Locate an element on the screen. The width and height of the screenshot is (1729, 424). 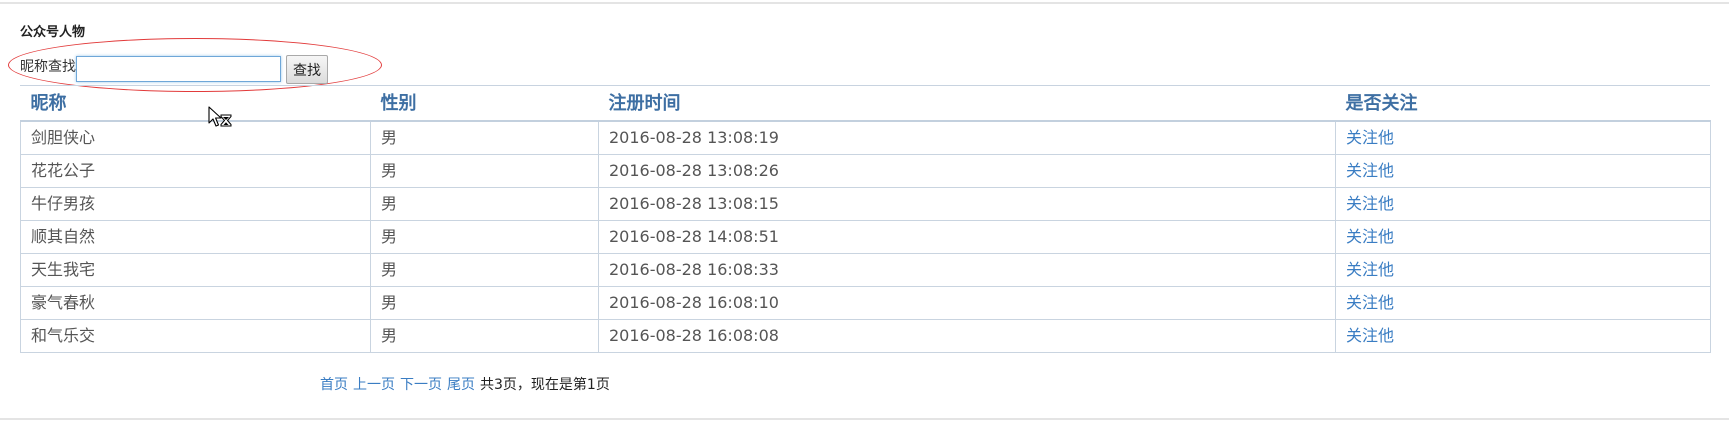
table-row: 剑胆侠心 男 2016-08-28 13:08:19 关注他 is located at coordinates (865, 137).